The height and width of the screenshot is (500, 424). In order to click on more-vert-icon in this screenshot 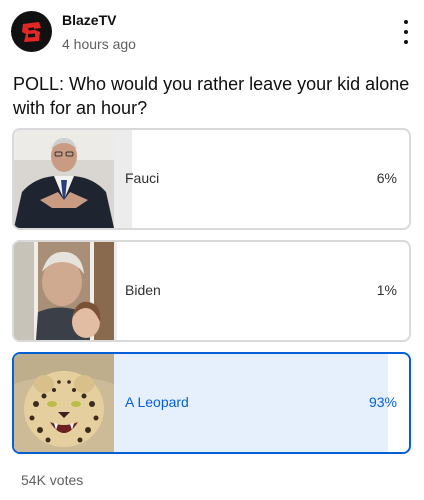, I will do `click(406, 32)`.